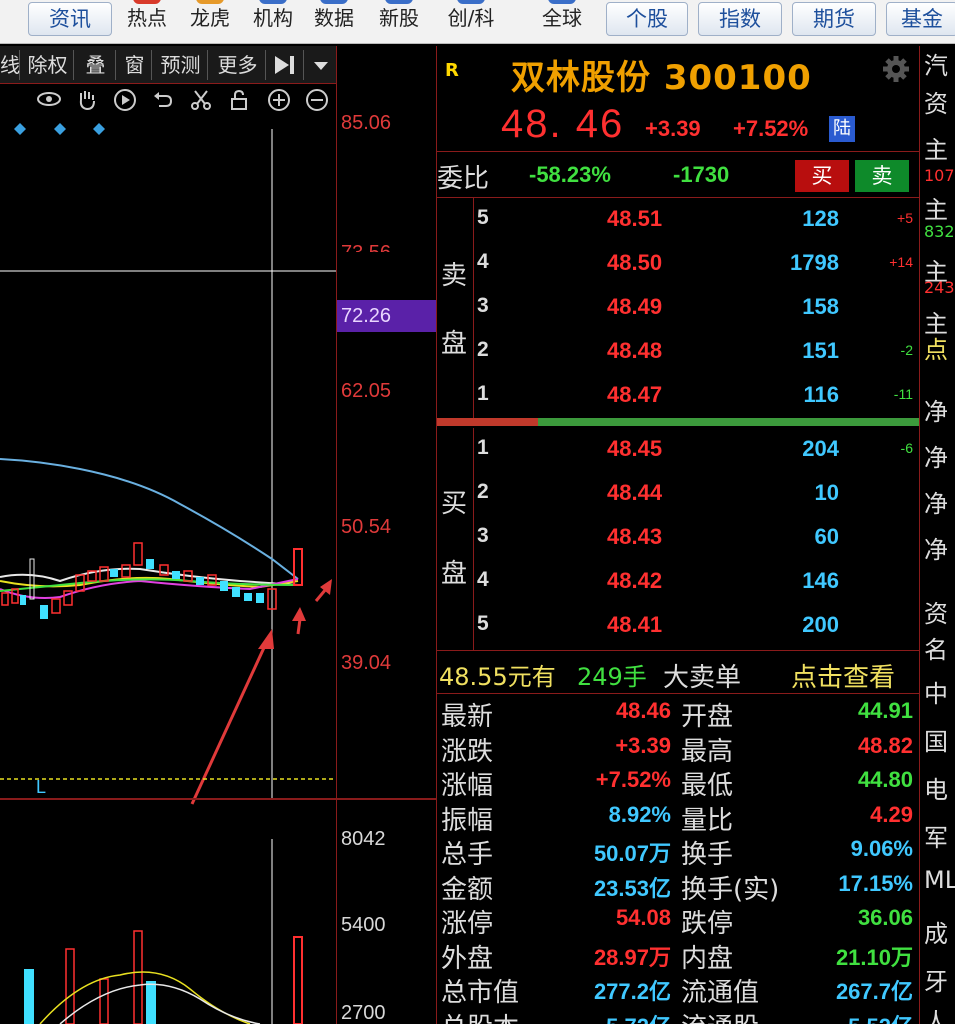 Image resolution: width=955 pixels, height=1024 pixels. What do you see at coordinates (771, 128) in the screenshot?
I see `price-change-pct: +7.52%` at bounding box center [771, 128].